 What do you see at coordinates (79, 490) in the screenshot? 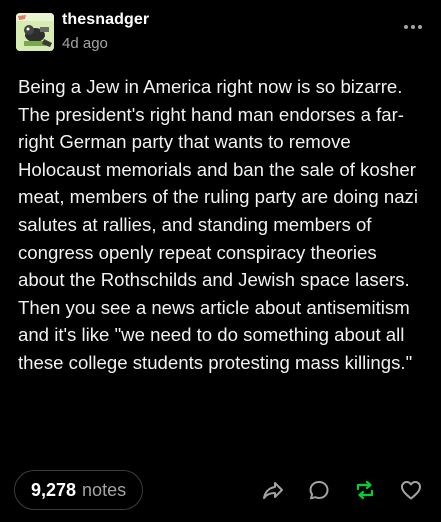
I see `notes-button: 9,278 notes` at bounding box center [79, 490].